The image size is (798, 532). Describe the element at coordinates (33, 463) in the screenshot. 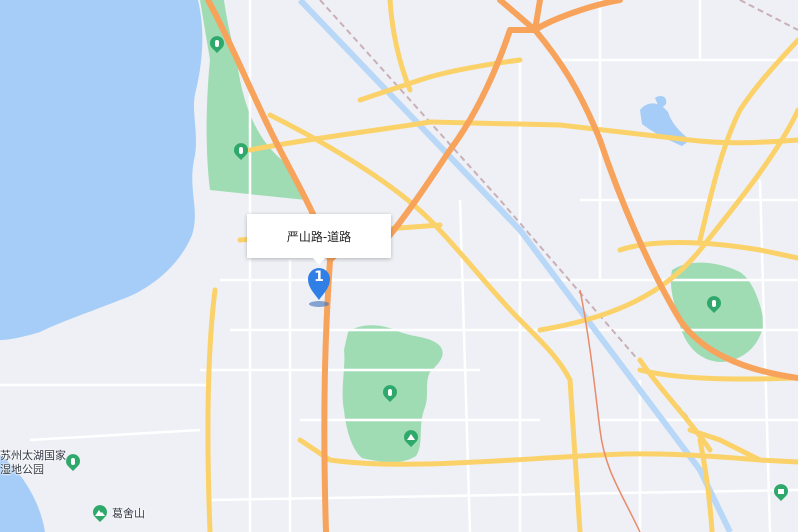

I see `poi-label-wetland-park: 苏州太湖国家 湿地公园` at that location.